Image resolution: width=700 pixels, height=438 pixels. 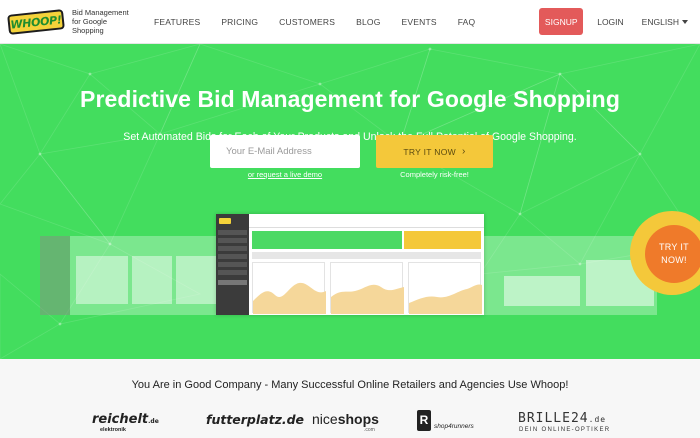 I want to click on shop4runners-mark: R, so click(x=424, y=420).